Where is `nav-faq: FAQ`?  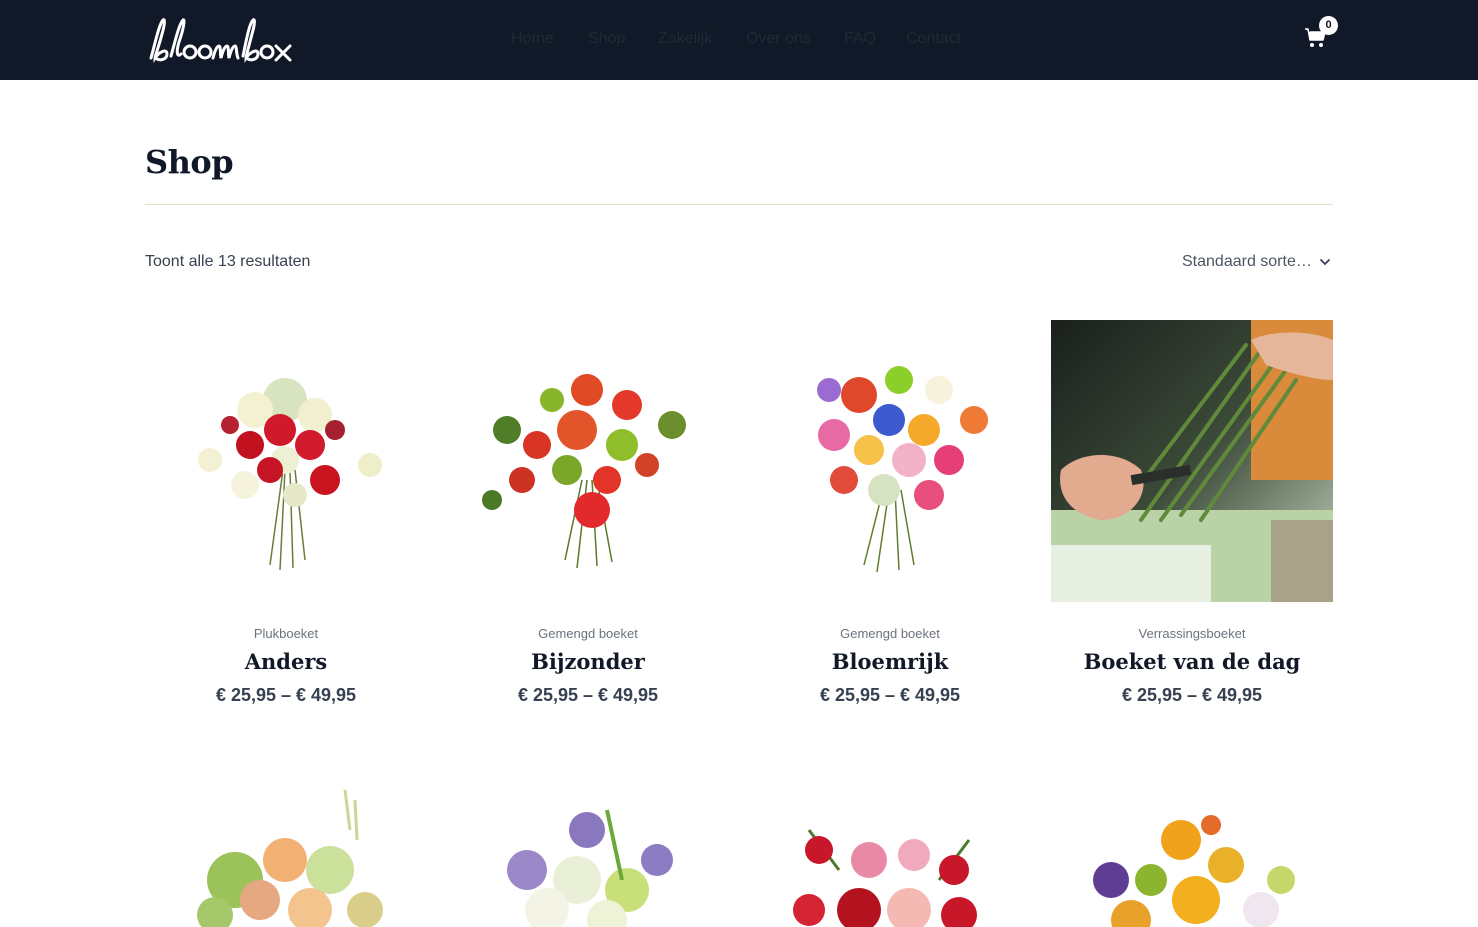 nav-faq: FAQ is located at coordinates (875, 39).